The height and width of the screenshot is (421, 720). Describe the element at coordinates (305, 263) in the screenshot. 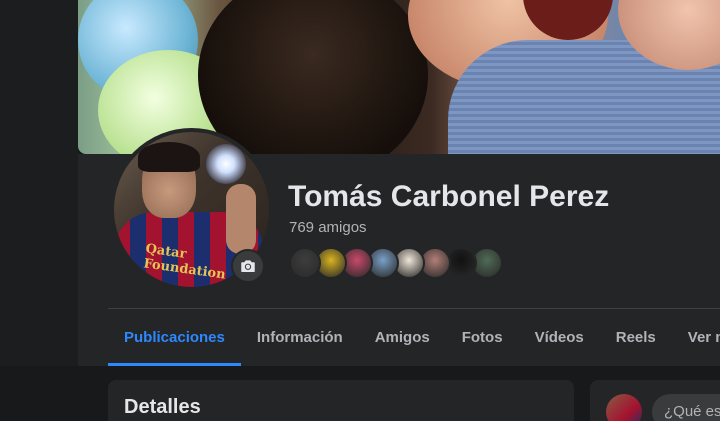

I see `friend-avatar` at that location.